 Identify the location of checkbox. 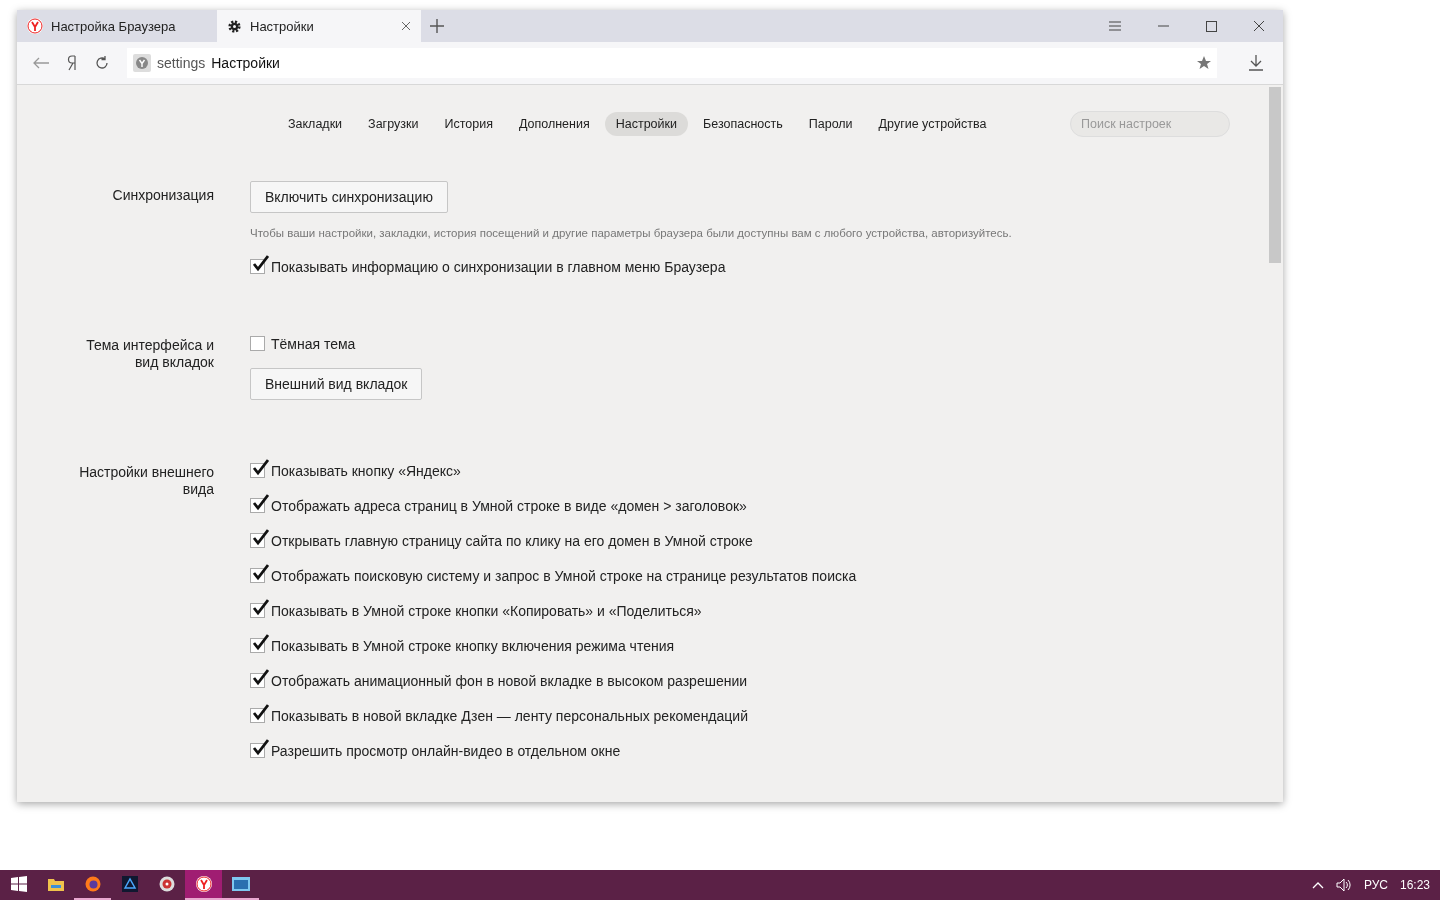
(257, 343).